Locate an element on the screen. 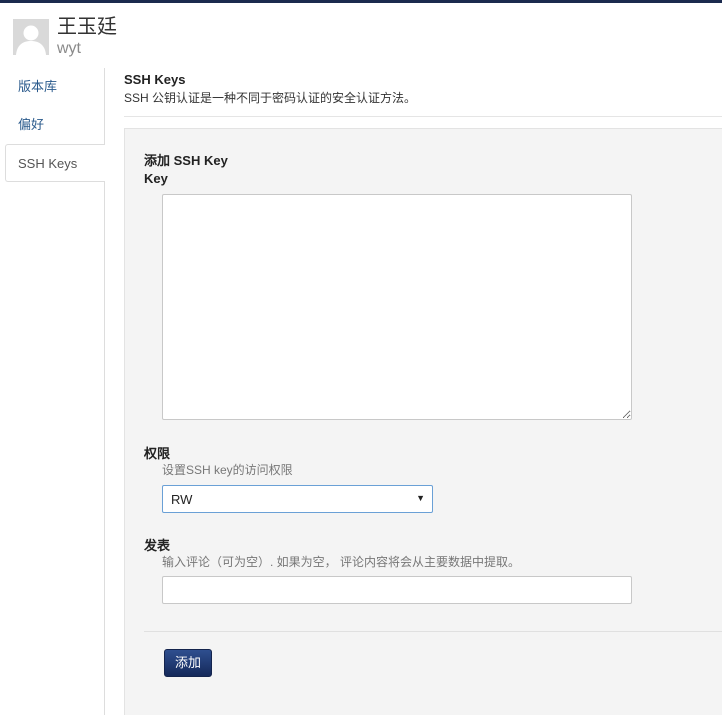 Image resolution: width=722 pixels, height=715 pixels. comment-input is located at coordinates (397, 590).